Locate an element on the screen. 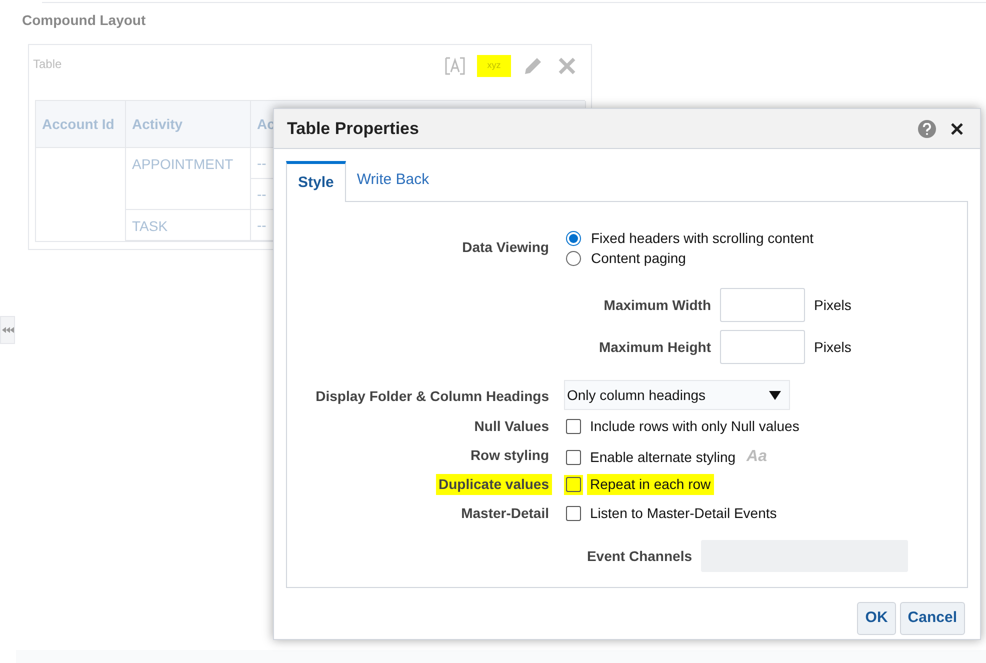 The image size is (986, 663). dropdown: Only column headings is located at coordinates (677, 395).